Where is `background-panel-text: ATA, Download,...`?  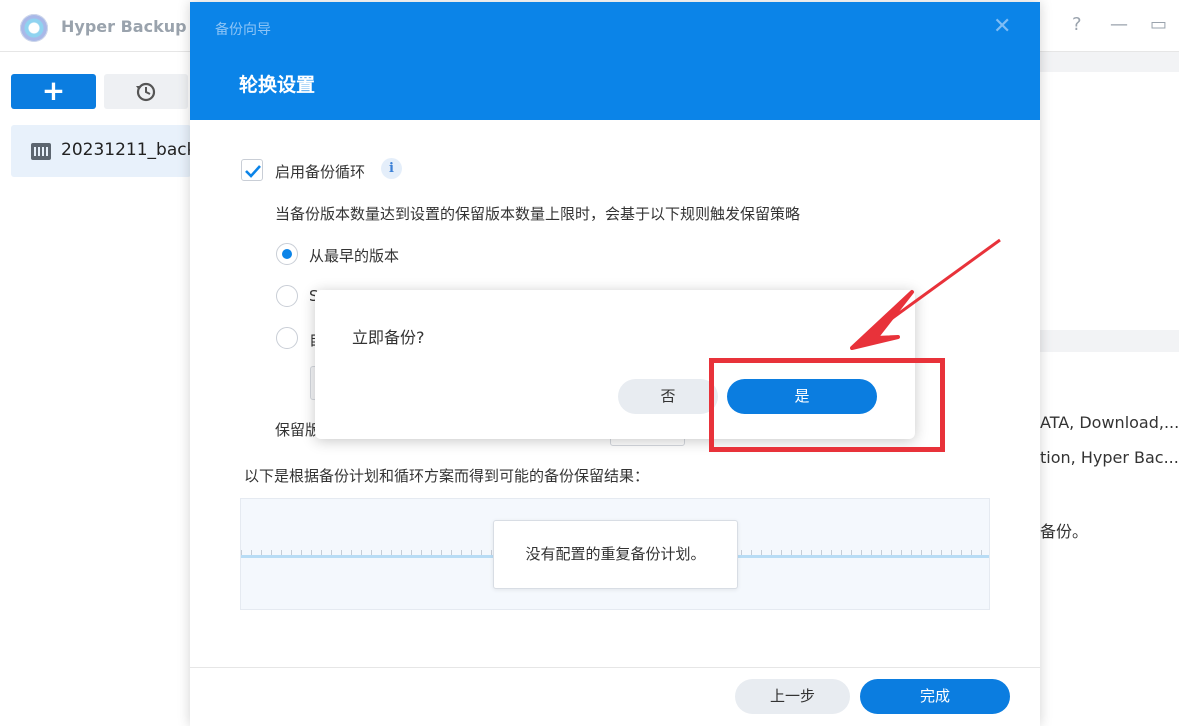 background-panel-text: ATA, Download,... is located at coordinates (1109, 422).